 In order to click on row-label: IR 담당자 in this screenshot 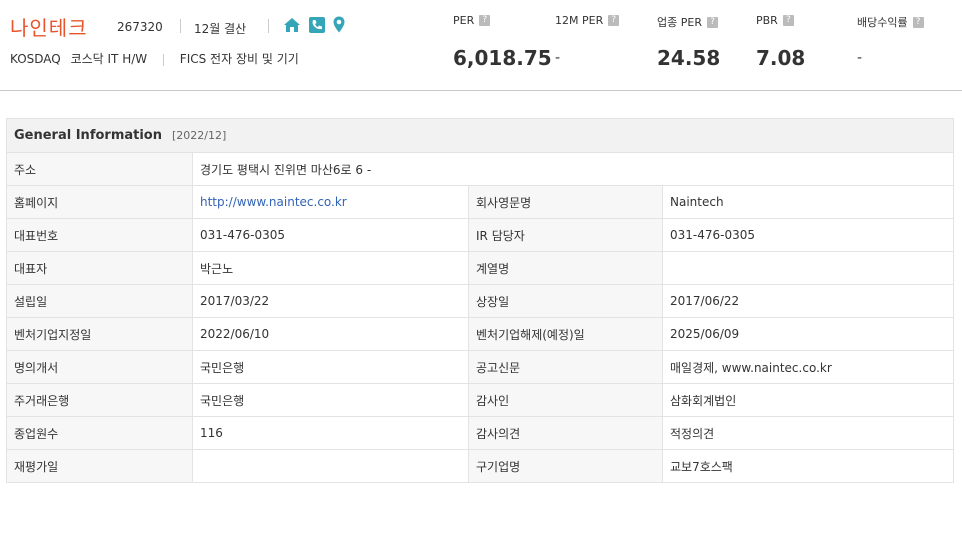, I will do `click(565, 235)`.